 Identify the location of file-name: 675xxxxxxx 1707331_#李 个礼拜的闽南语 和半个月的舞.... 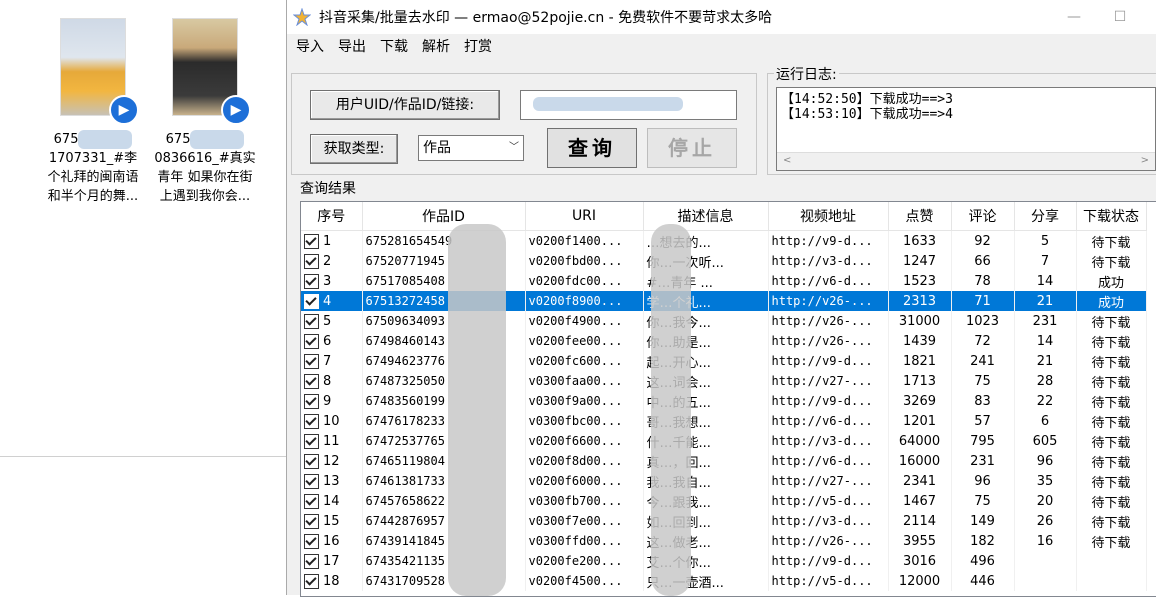
(93, 167).